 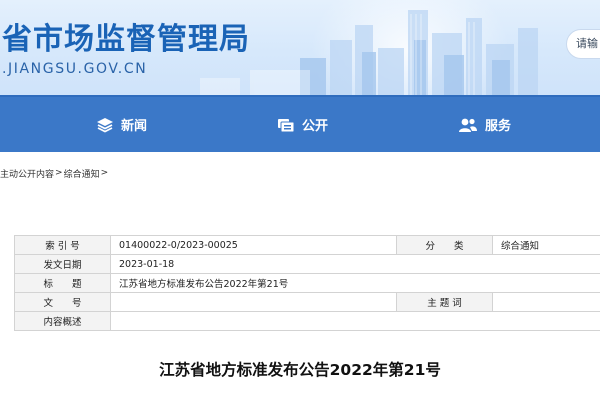 What do you see at coordinates (75, 69) in the screenshot?
I see `site-domain: .JIANGSU.GOV.CN` at bounding box center [75, 69].